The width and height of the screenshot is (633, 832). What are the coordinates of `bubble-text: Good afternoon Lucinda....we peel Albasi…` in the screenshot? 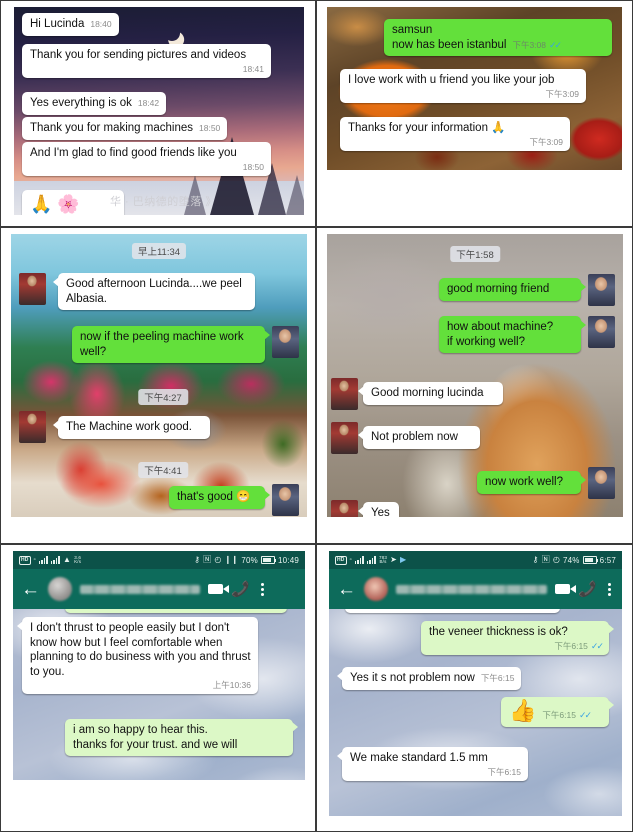 It's located at (154, 291).